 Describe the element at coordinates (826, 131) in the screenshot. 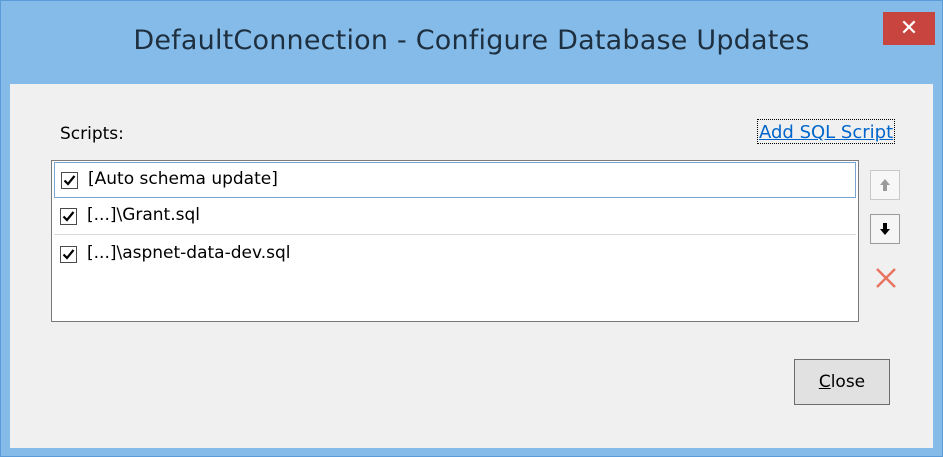

I see `add-sql-script-link: Add SQL Script` at that location.